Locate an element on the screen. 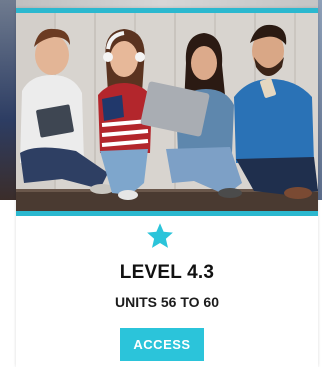 This screenshot has height=367, width=322. next-course-card is located at coordinates (320, 183).